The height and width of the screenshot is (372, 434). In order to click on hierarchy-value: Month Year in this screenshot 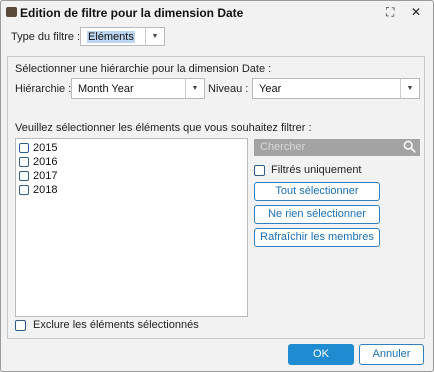, I will do `click(106, 89)`.